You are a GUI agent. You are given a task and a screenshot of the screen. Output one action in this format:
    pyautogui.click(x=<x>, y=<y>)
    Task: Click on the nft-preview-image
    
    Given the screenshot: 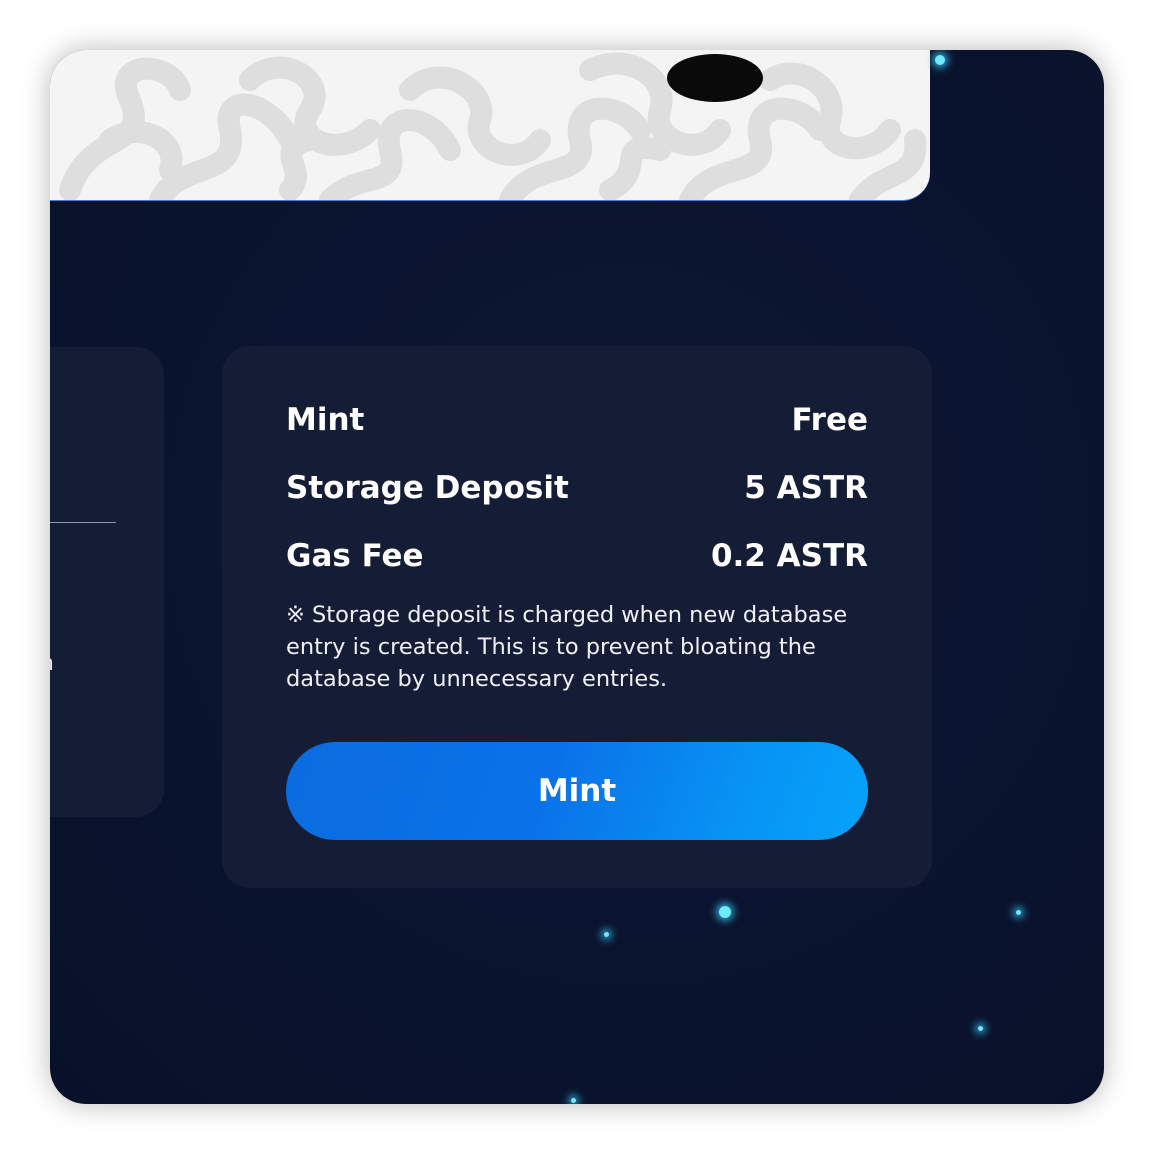 What is the action you would take?
    pyautogui.click(x=490, y=125)
    